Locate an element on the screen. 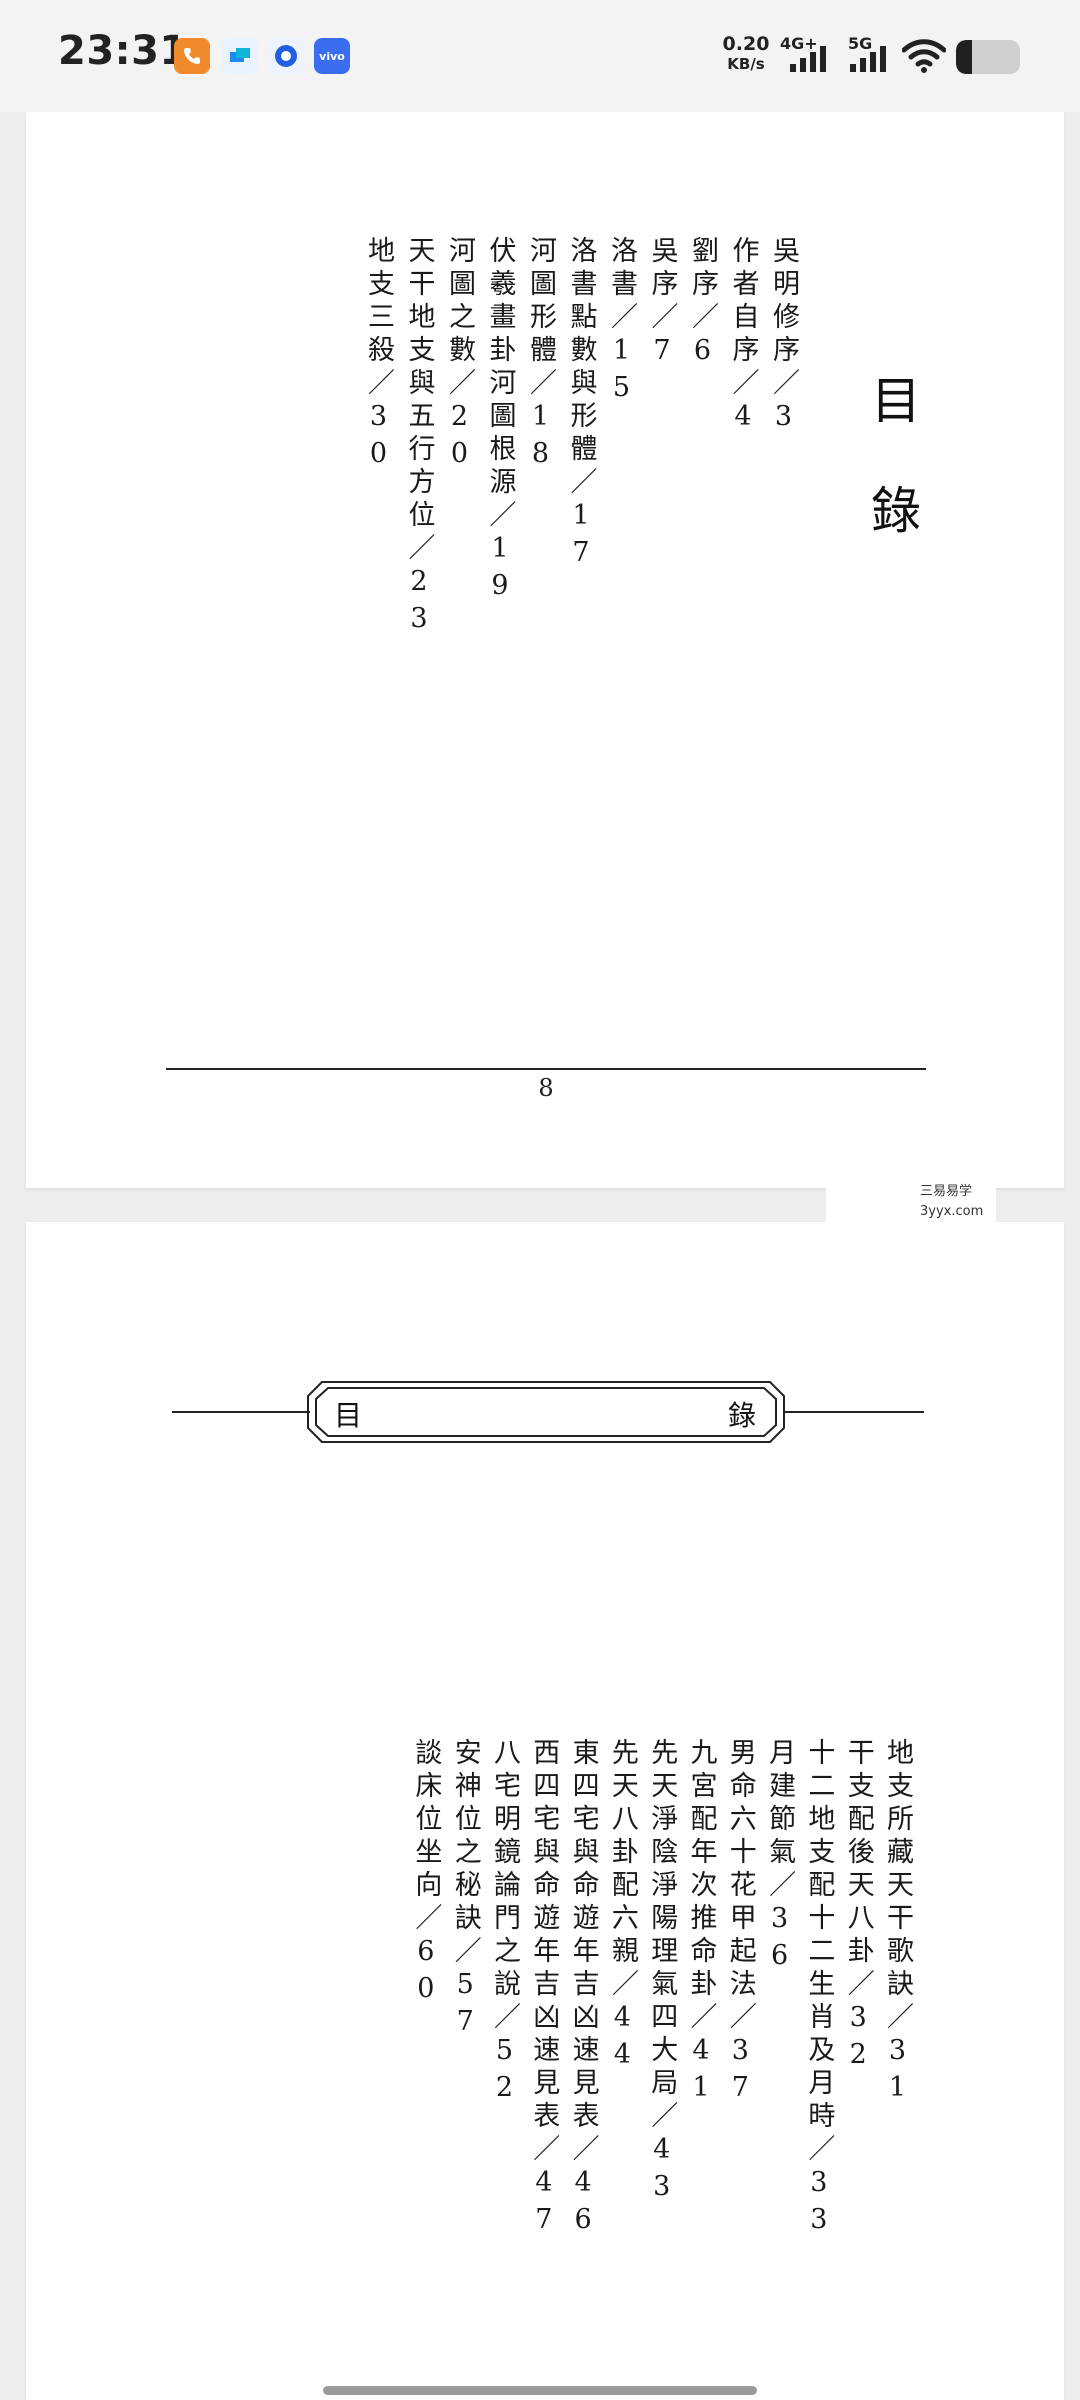  cloud-app-icon is located at coordinates (240, 56).